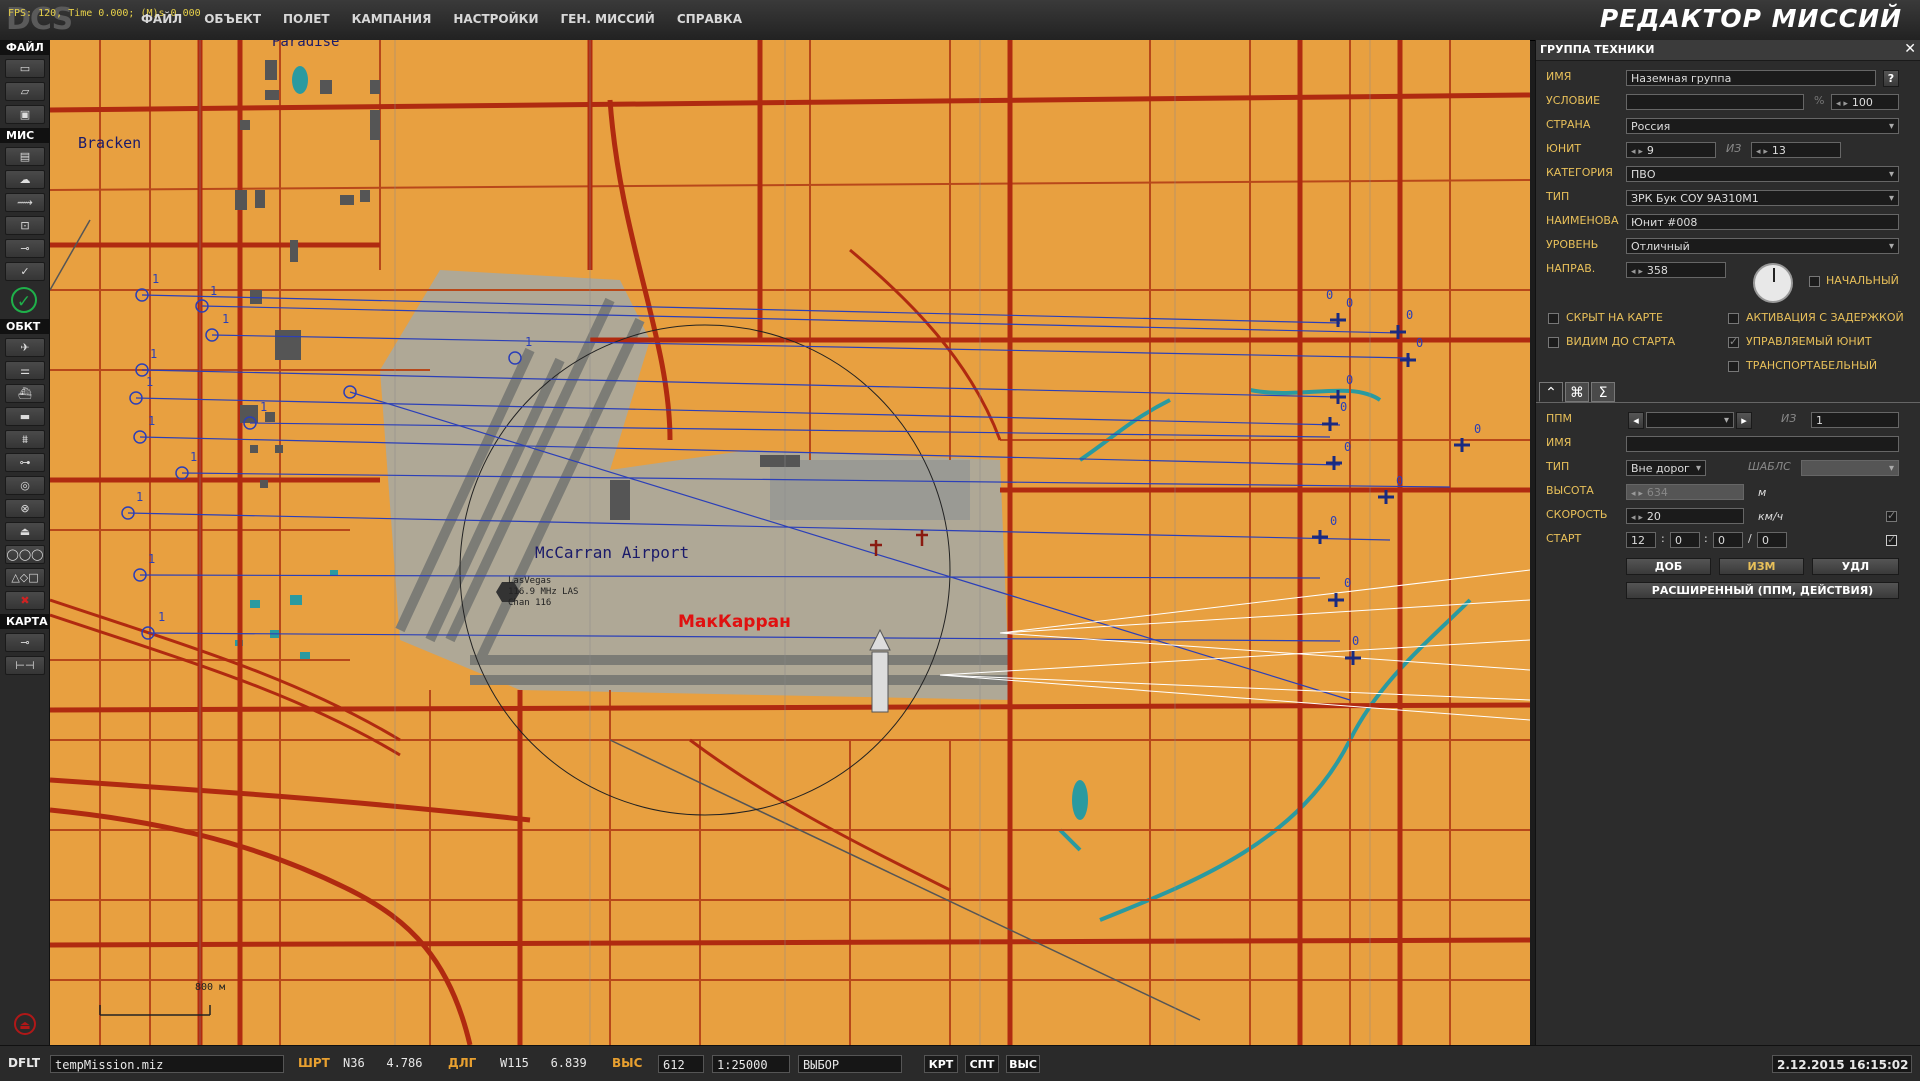 The height and width of the screenshot is (1081, 1920). What do you see at coordinates (1641, 540) in the screenshot?
I see `start-hours-input: 12` at bounding box center [1641, 540].